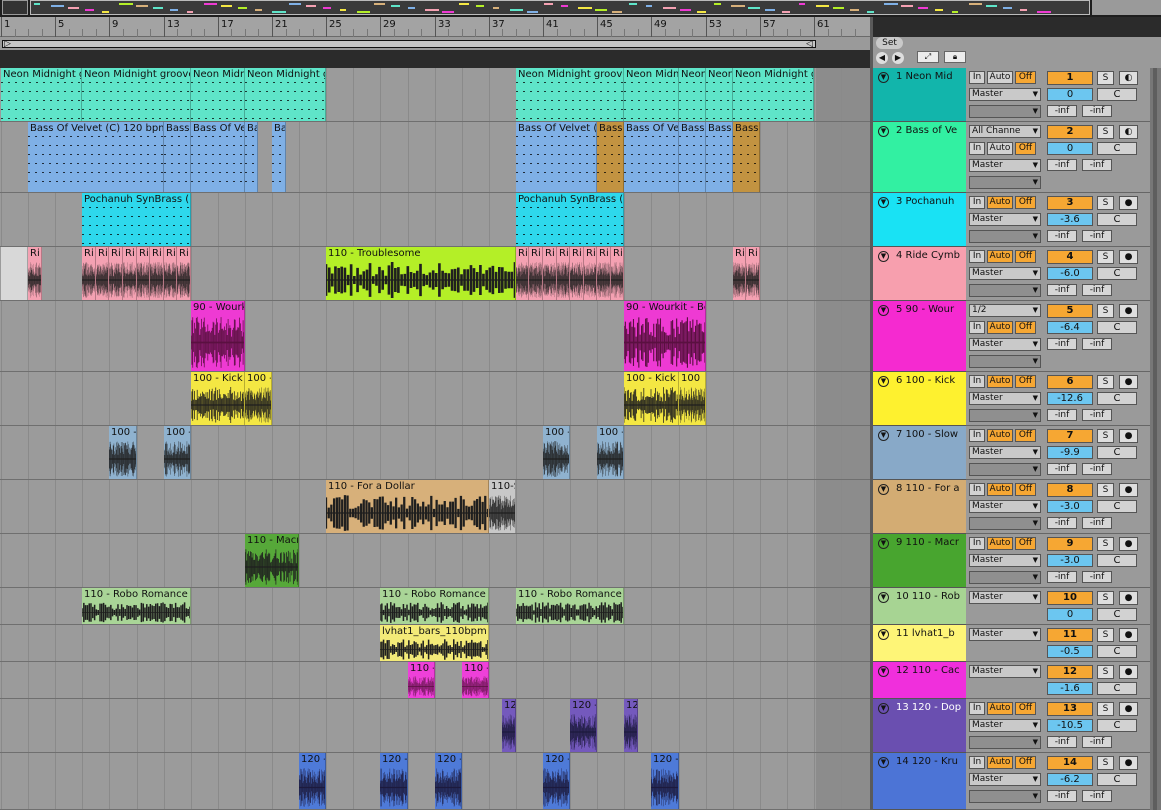  What do you see at coordinates (14, 273) in the screenshot?
I see `empty-clip-slot` at bounding box center [14, 273].